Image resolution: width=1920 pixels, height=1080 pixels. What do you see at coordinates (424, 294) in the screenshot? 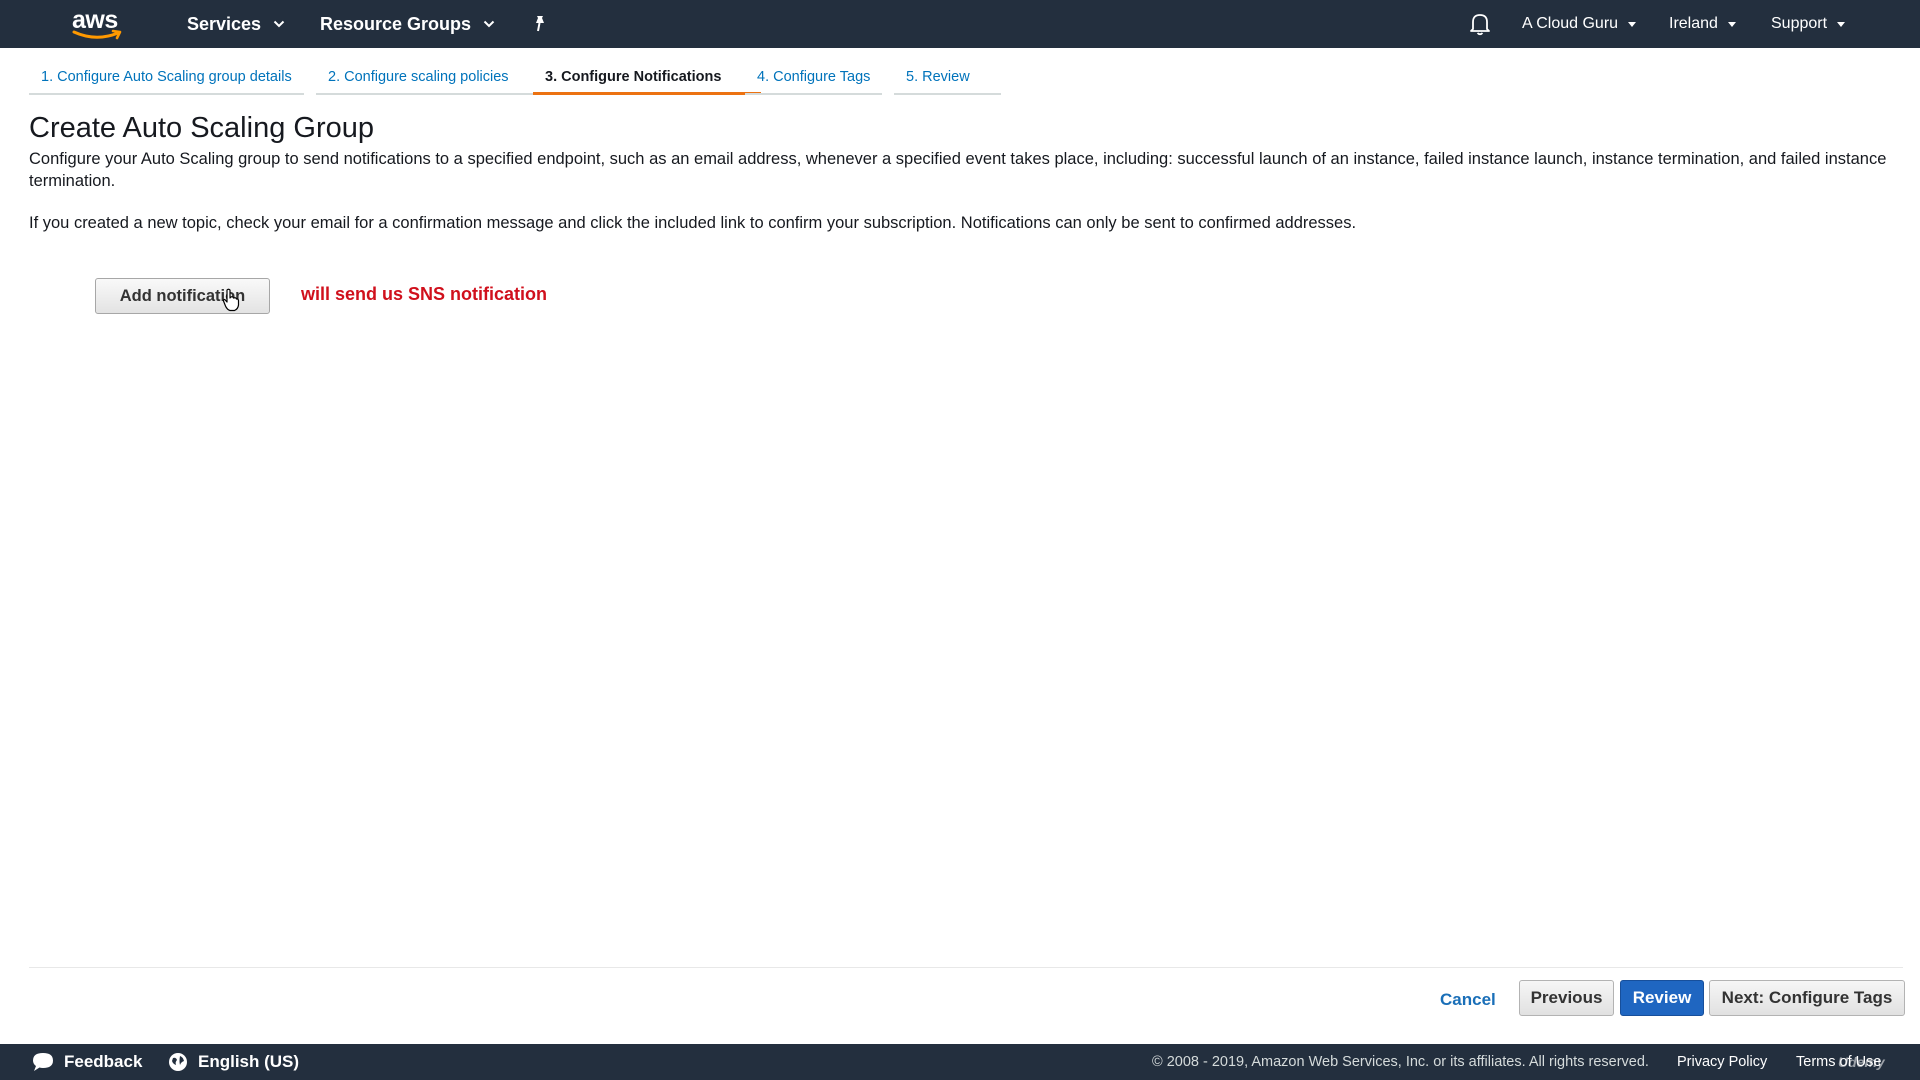
I see `annotation-text: will send us SNS notification` at bounding box center [424, 294].